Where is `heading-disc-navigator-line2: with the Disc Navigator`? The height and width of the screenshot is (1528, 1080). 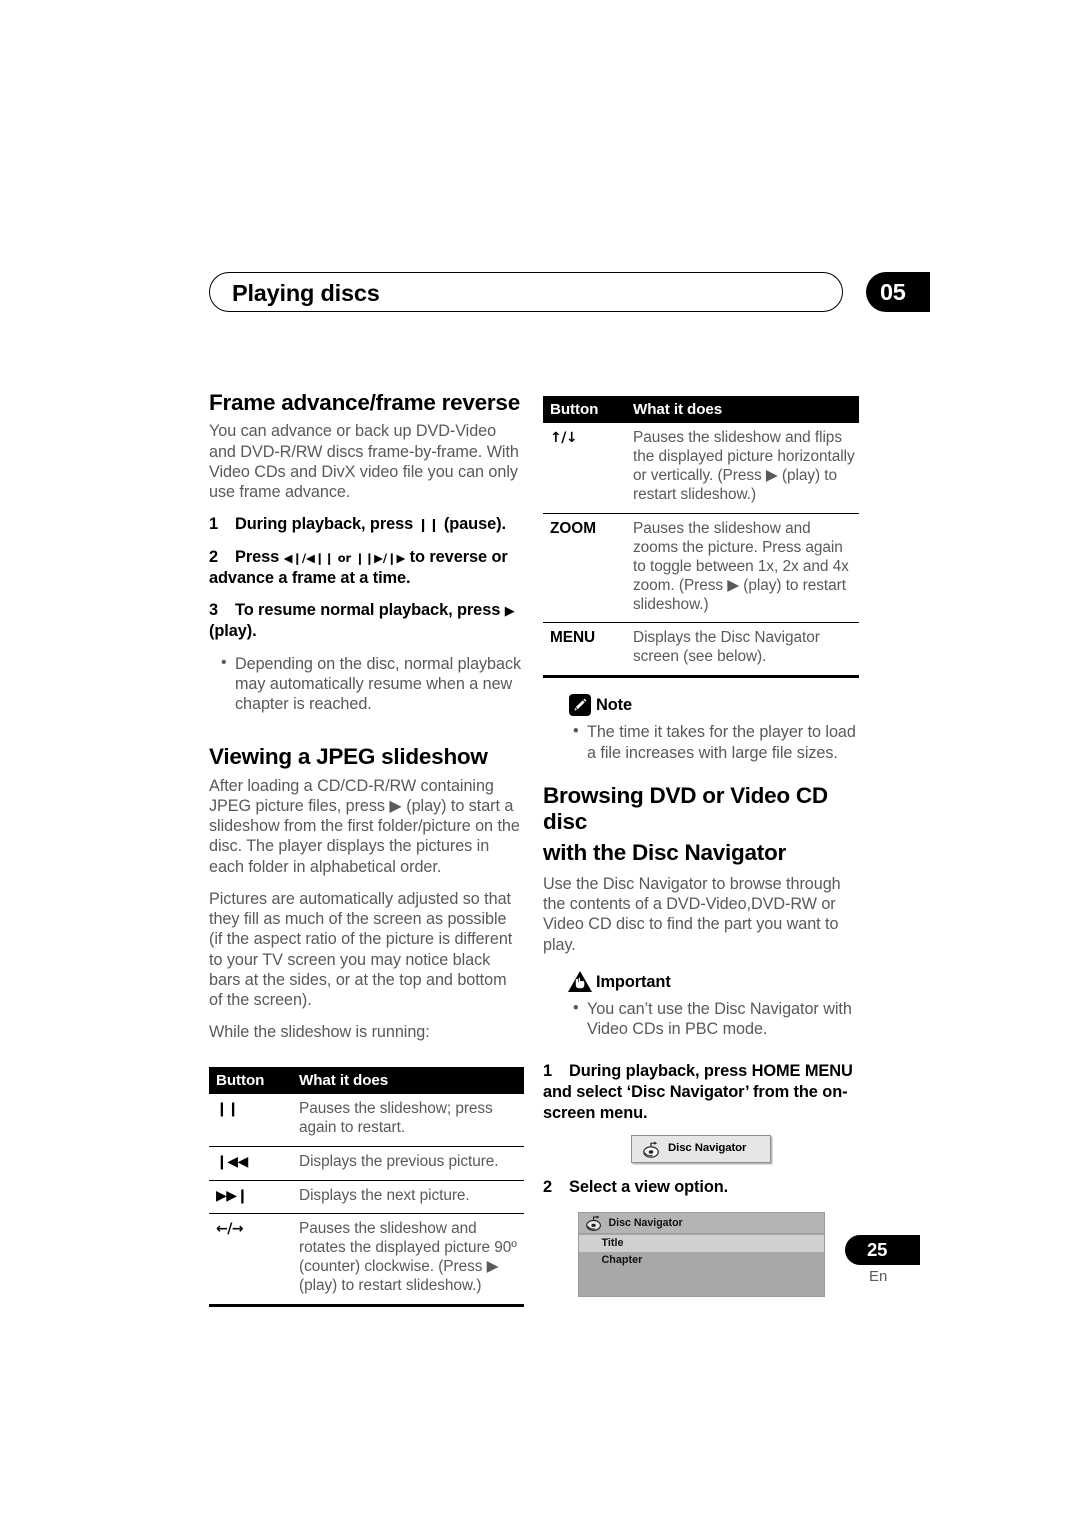
heading-disc-navigator-line2: with the Disc Navigator is located at coordinates (665, 853).